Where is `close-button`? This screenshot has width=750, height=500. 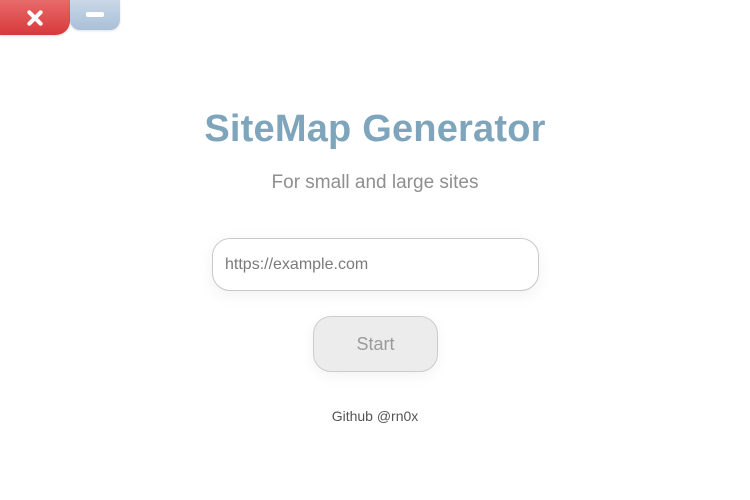
close-button is located at coordinates (35, 17).